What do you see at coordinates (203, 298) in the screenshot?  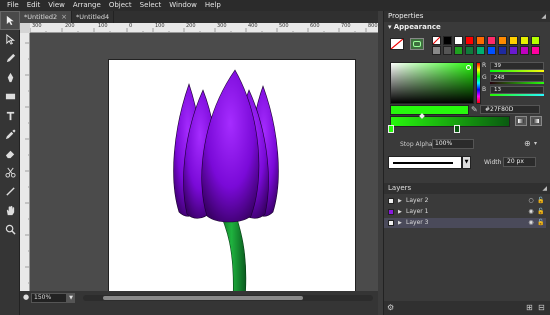 I see `scrollbar-thumb` at bounding box center [203, 298].